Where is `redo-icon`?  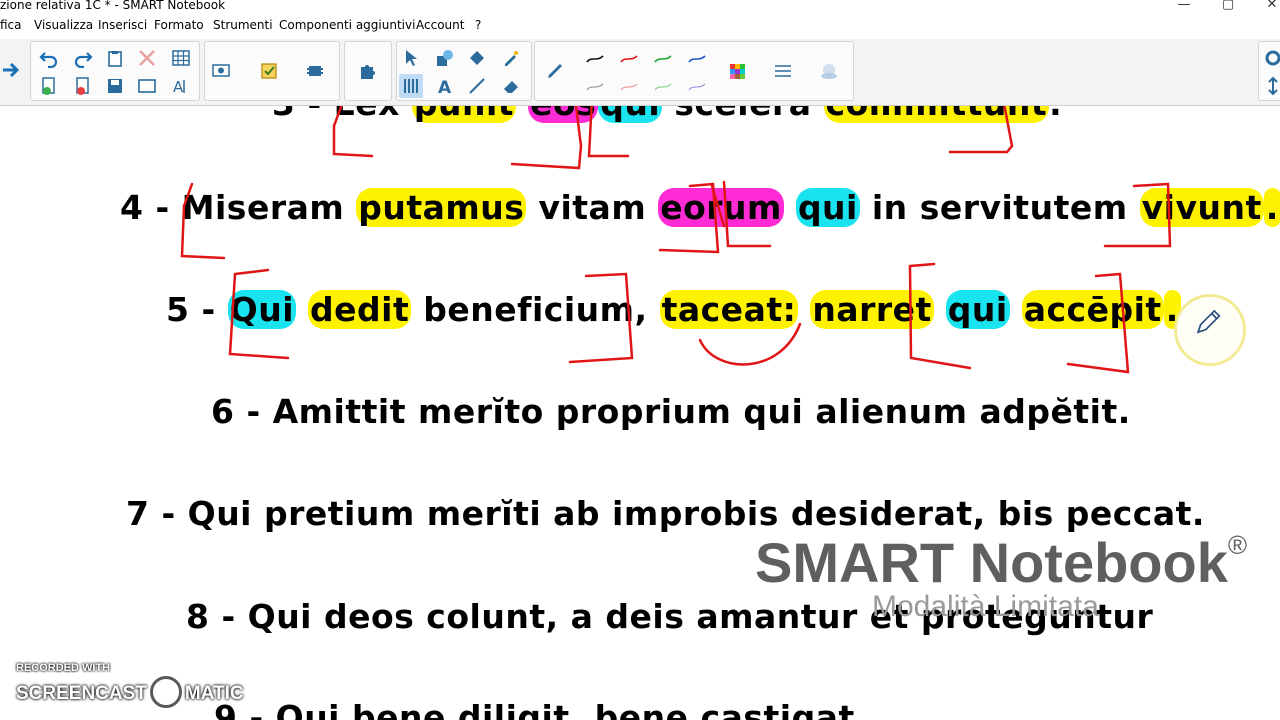
redo-icon is located at coordinates (83, 58).